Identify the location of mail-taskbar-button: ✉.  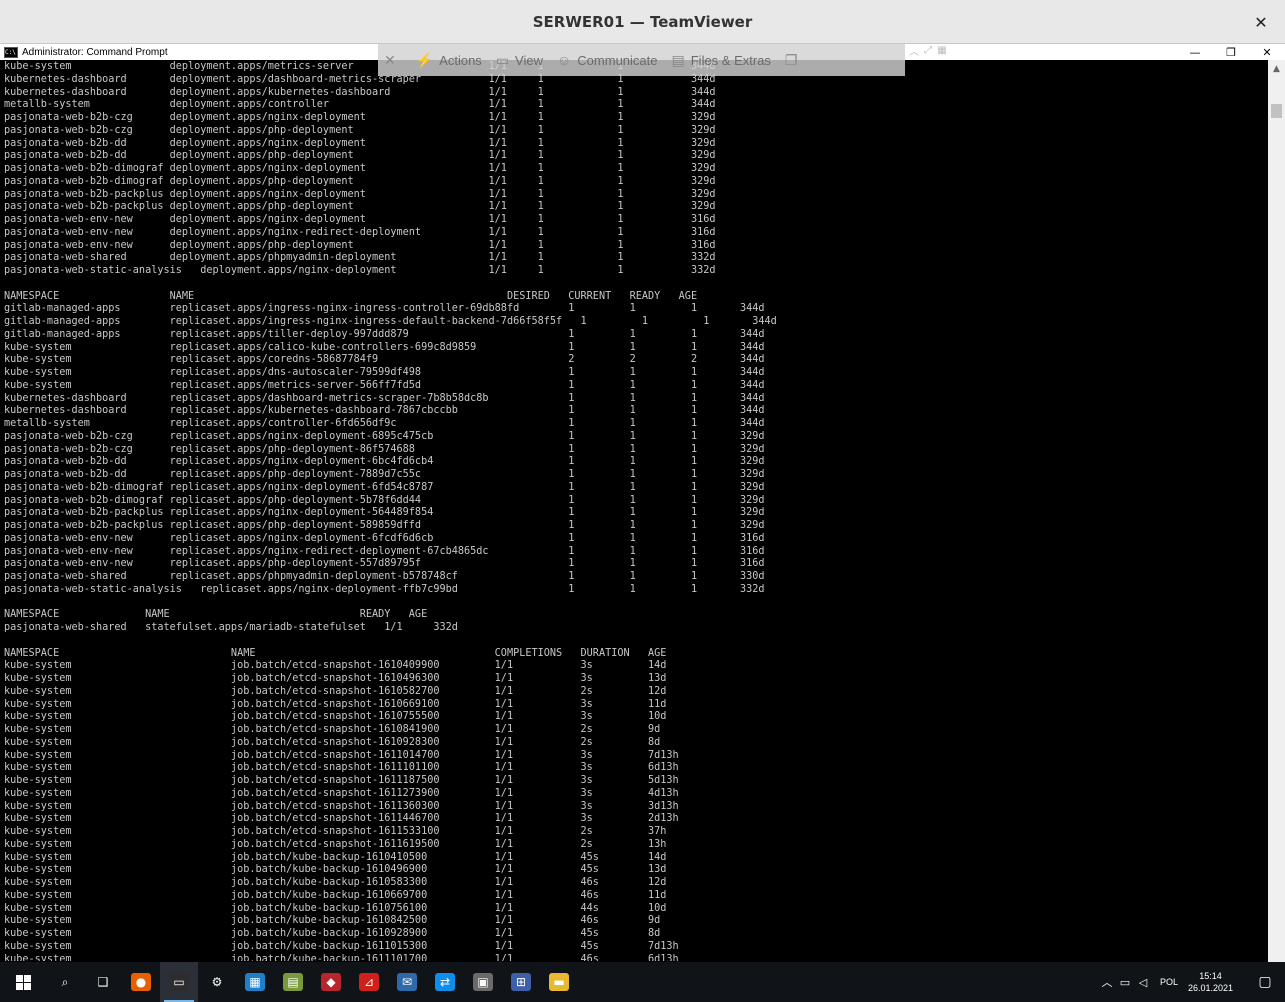
(407, 982).